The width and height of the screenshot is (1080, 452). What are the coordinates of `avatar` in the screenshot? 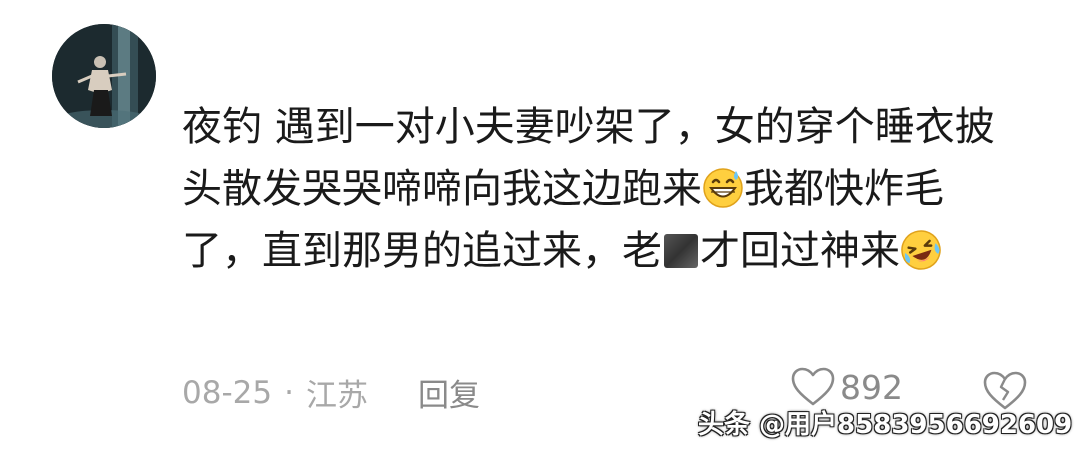 It's located at (104, 76).